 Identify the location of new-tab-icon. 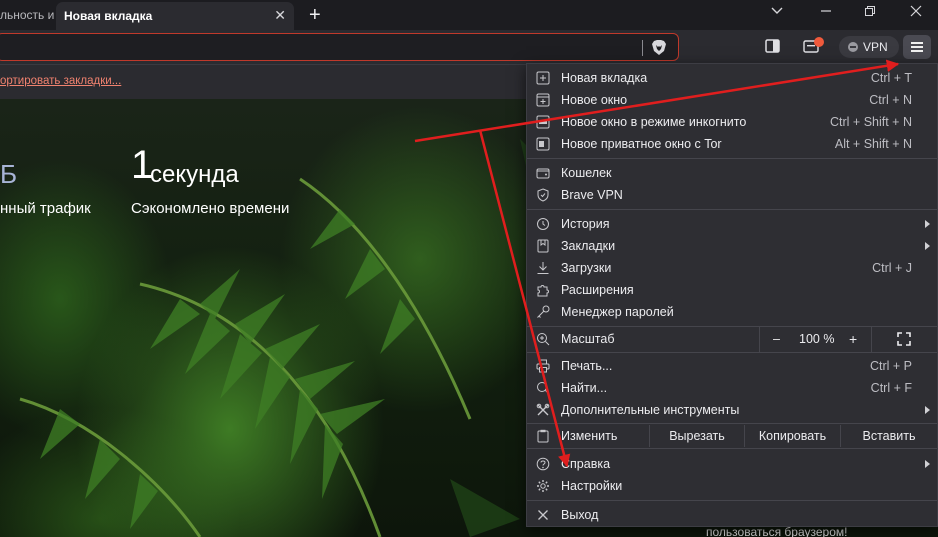
(543, 78).